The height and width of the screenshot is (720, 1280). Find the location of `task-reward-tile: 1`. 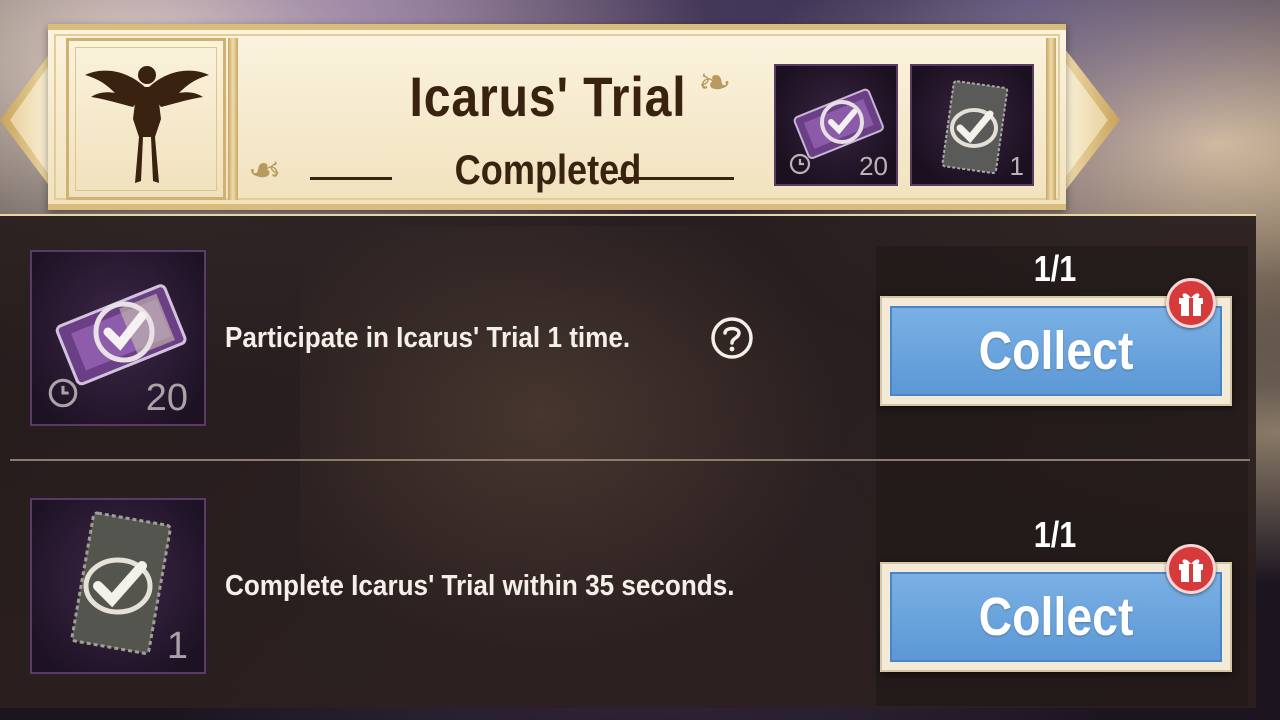

task-reward-tile: 1 is located at coordinates (118, 586).